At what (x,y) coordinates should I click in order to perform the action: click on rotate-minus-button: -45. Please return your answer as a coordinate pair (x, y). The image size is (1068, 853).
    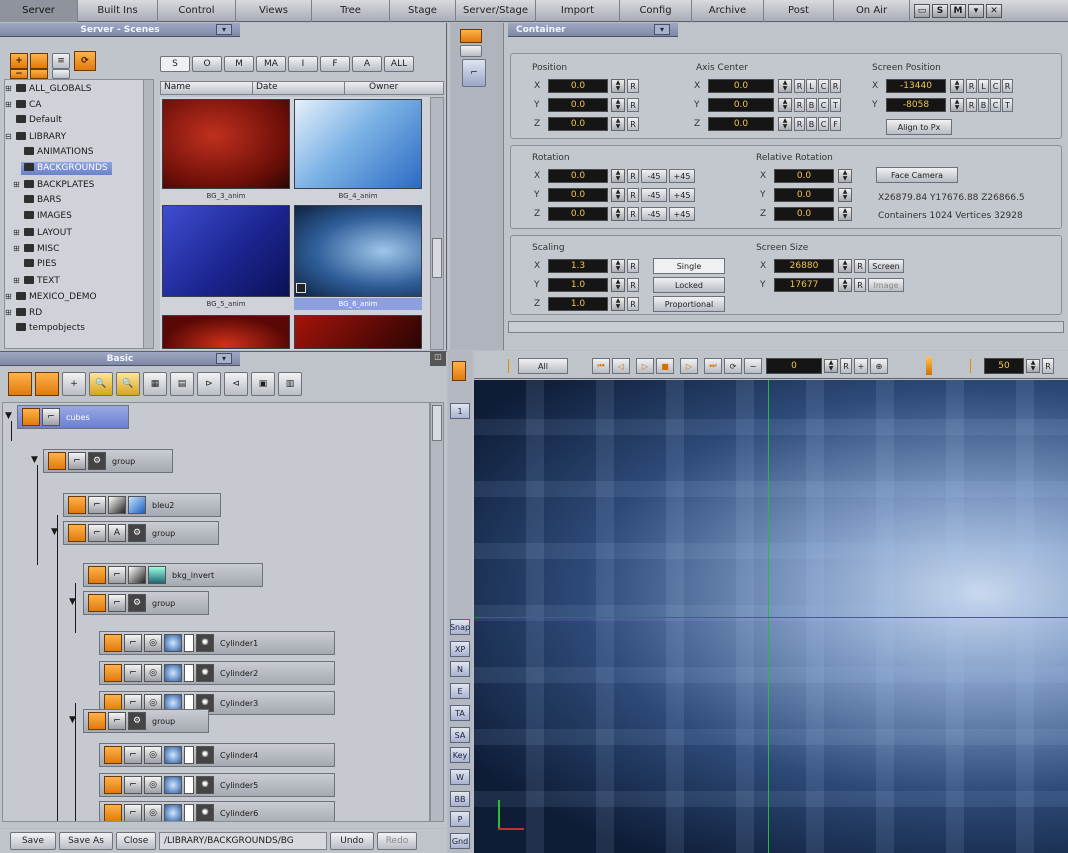
    Looking at the image, I should click on (654, 214).